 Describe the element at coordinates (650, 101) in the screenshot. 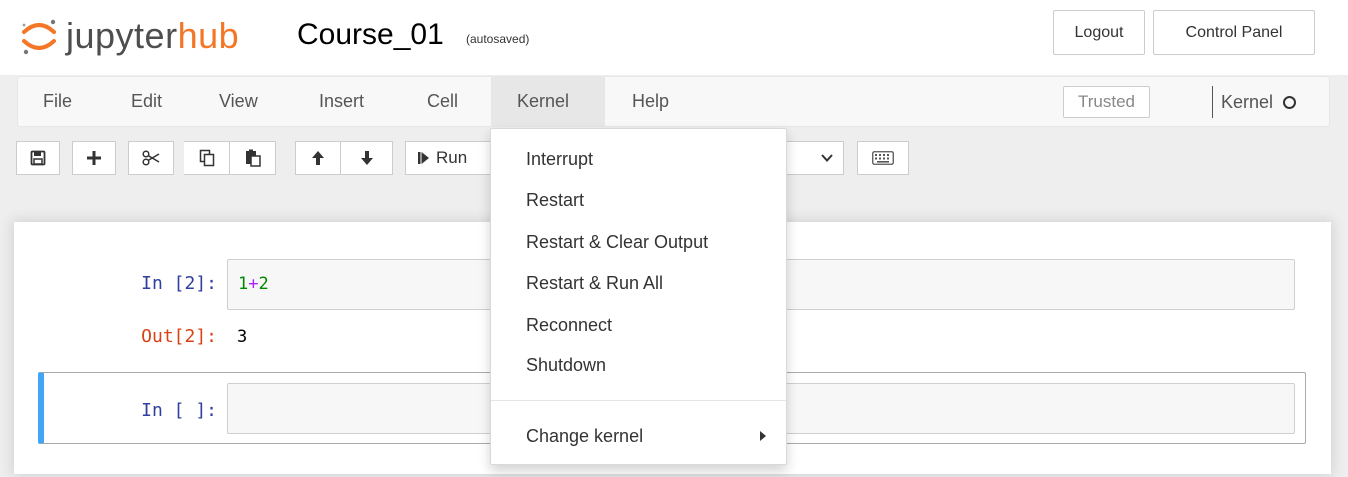

I see `menu-help: Help` at that location.